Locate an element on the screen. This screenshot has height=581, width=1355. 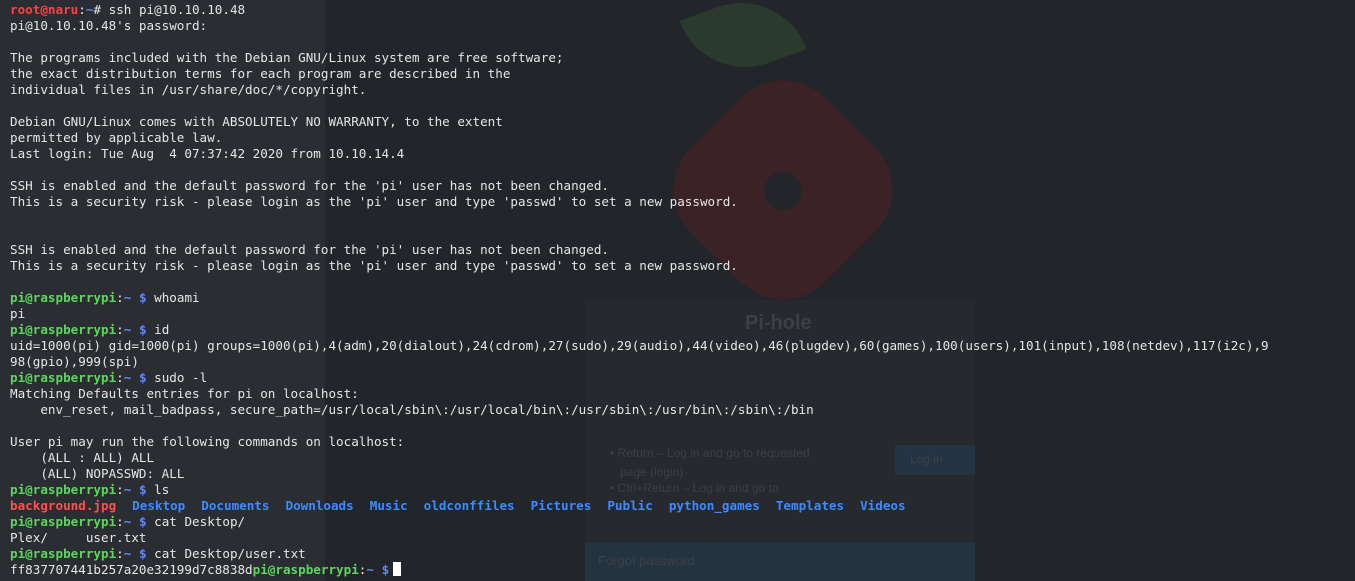
ls-dir: Music is located at coordinates (388, 505).